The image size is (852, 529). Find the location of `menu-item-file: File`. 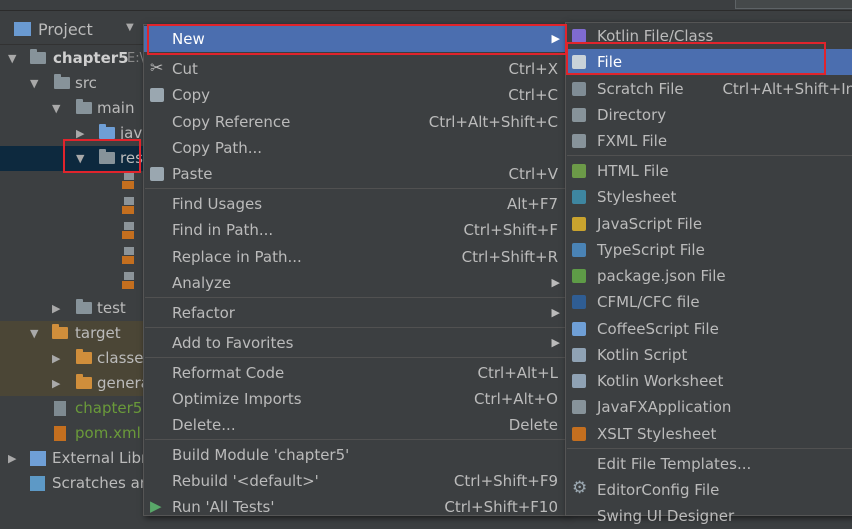

menu-item-file: File is located at coordinates (709, 62).